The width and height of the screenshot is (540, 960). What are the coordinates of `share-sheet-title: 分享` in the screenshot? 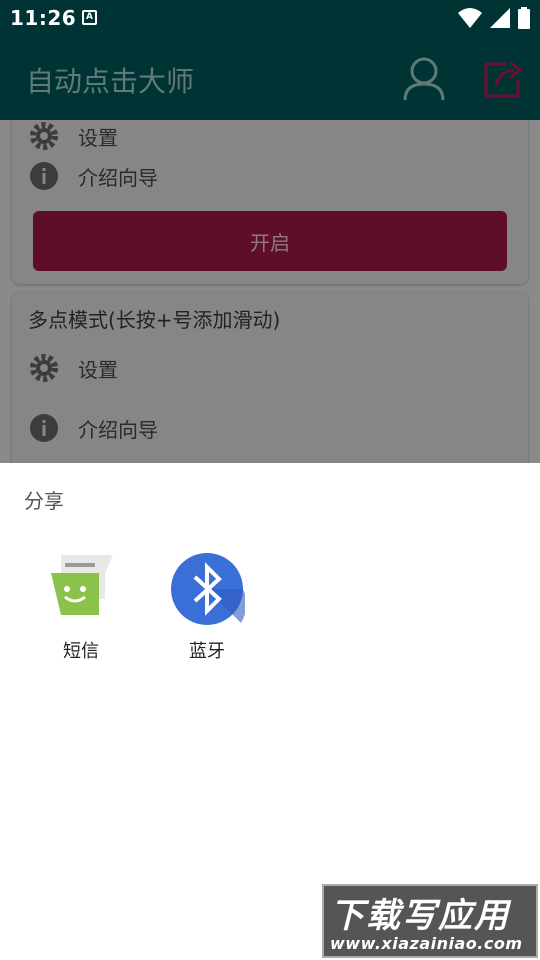 It's located at (44, 501).